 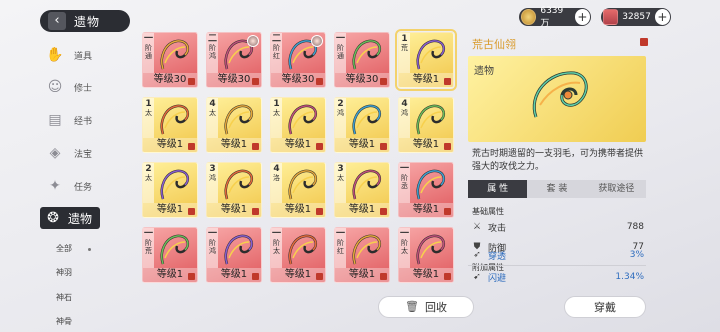 What do you see at coordinates (64, 297) in the screenshot?
I see `filter-stone: 神石` at bounding box center [64, 297].